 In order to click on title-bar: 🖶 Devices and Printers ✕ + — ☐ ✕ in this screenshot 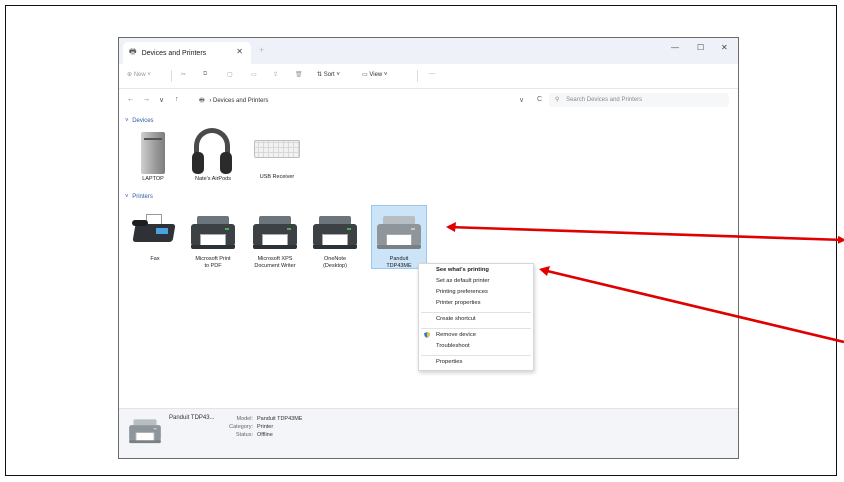, I will do `click(428, 51)`.